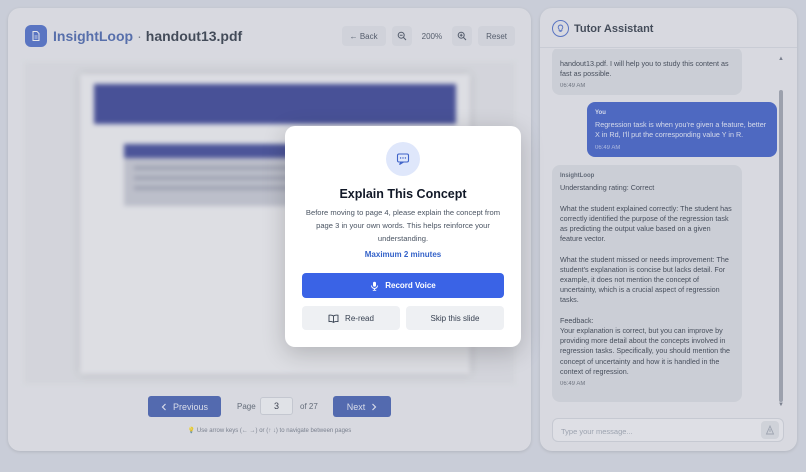  Describe the element at coordinates (333, 318) in the screenshot. I see `book-open-icon` at that location.